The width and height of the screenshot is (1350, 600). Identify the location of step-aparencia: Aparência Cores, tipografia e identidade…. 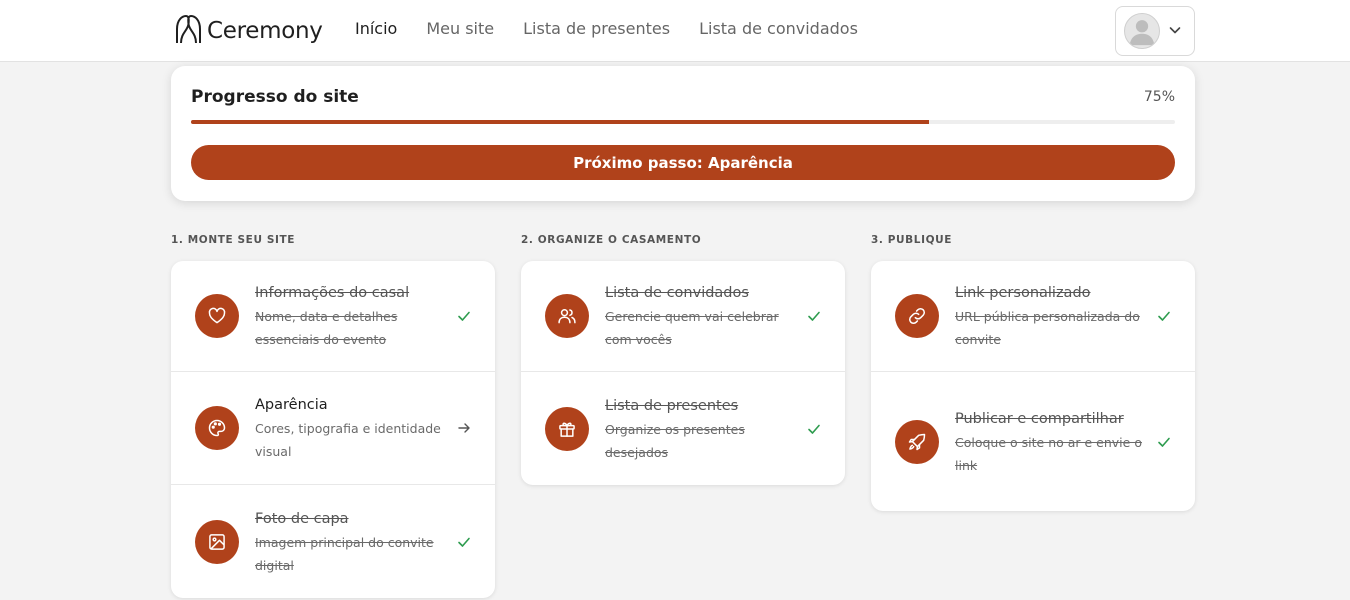
(333, 428).